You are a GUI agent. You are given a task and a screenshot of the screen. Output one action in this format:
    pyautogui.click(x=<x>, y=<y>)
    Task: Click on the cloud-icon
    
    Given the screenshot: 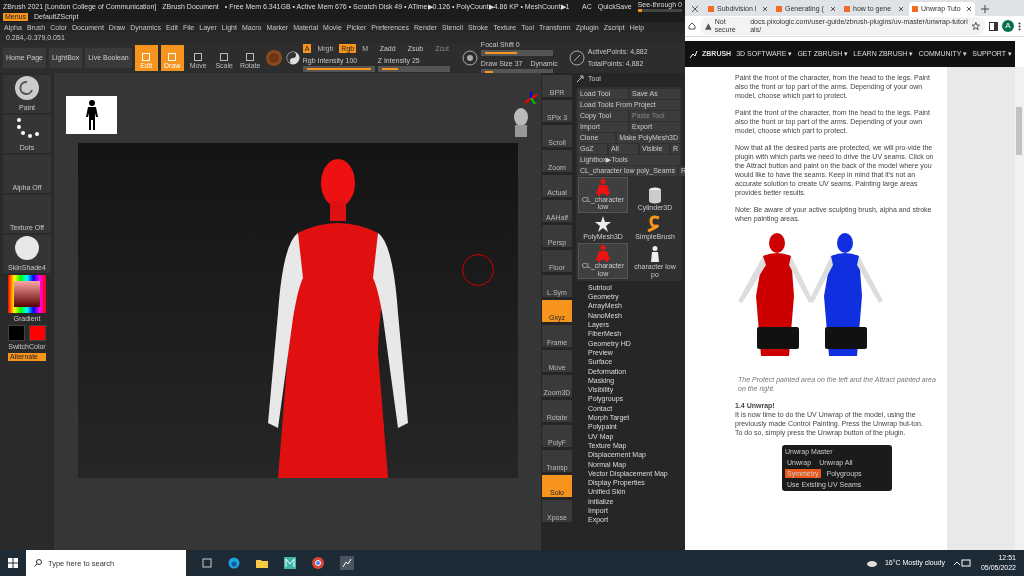 What is the action you would take?
    pyautogui.click(x=871, y=563)
    